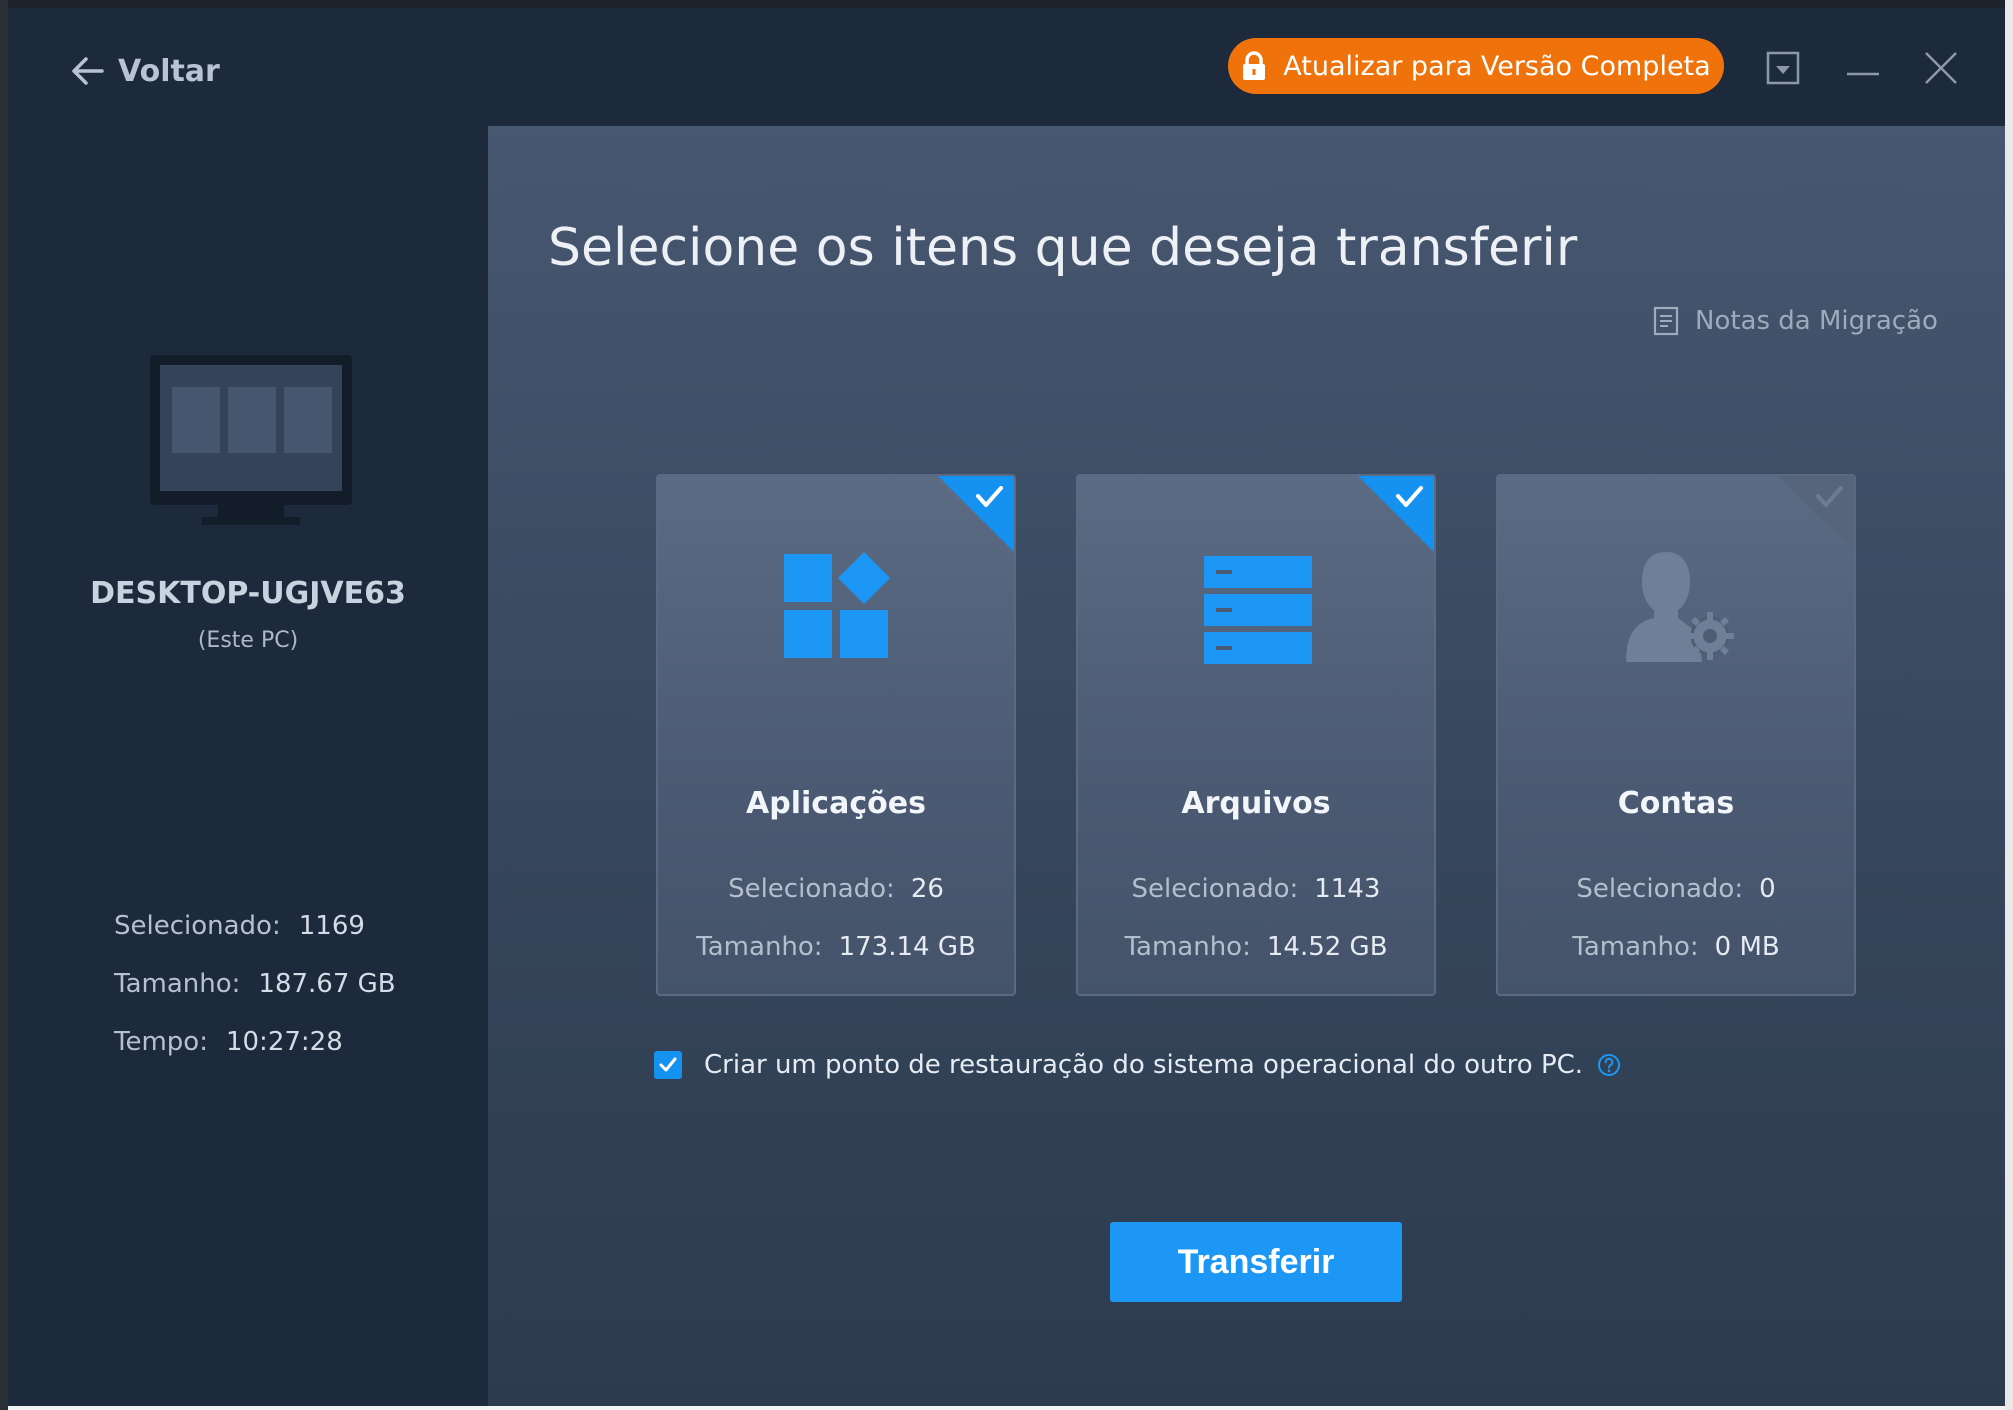  Describe the element at coordinates (2009, 705) in the screenshot. I see `desktop-background-right` at that location.